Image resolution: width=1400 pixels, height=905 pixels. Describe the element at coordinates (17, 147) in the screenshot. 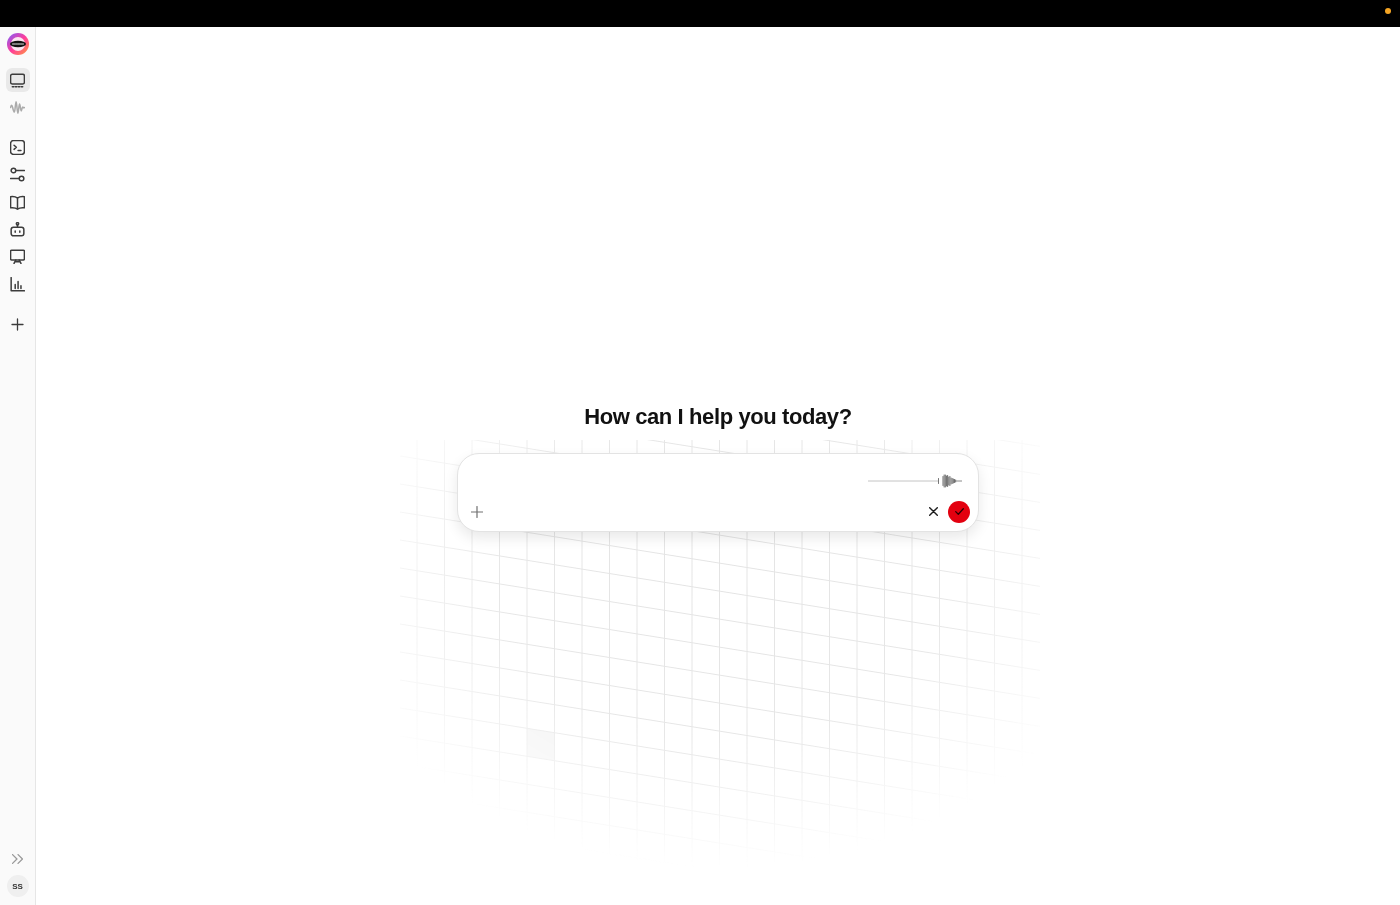

I see `terminal-icon` at that location.